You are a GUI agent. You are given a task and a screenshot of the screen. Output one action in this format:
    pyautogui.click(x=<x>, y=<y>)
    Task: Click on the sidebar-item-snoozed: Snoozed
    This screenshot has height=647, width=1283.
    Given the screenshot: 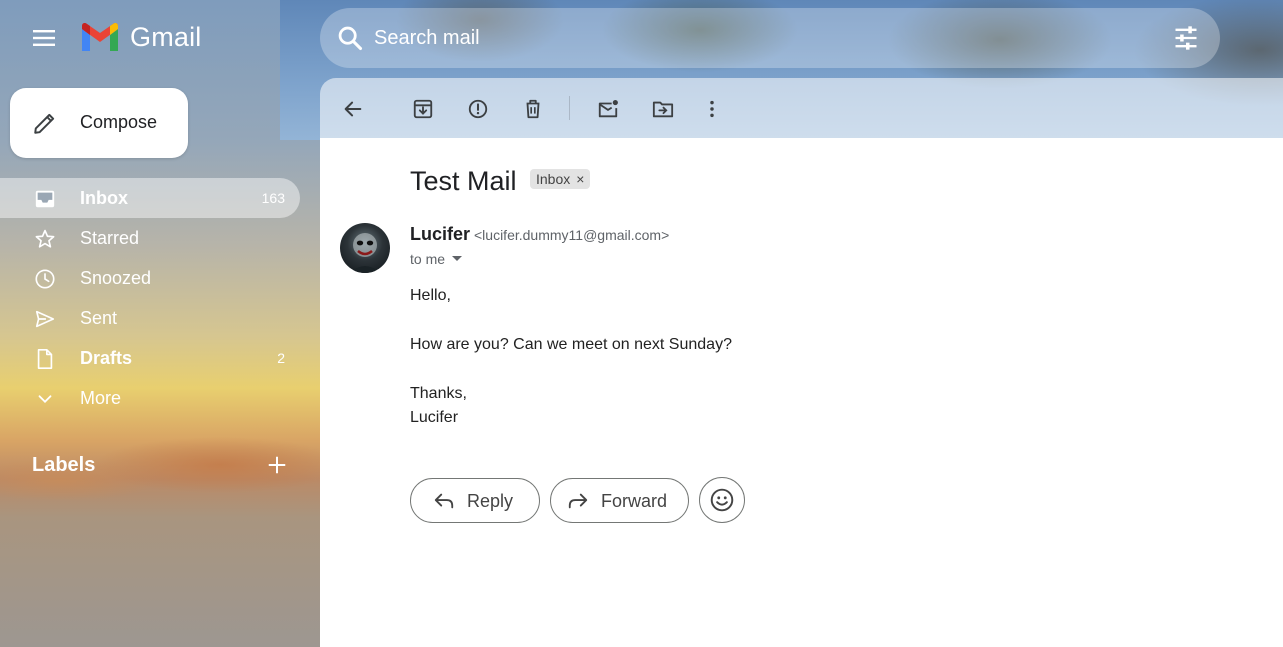 What is the action you would take?
    pyautogui.click(x=150, y=278)
    